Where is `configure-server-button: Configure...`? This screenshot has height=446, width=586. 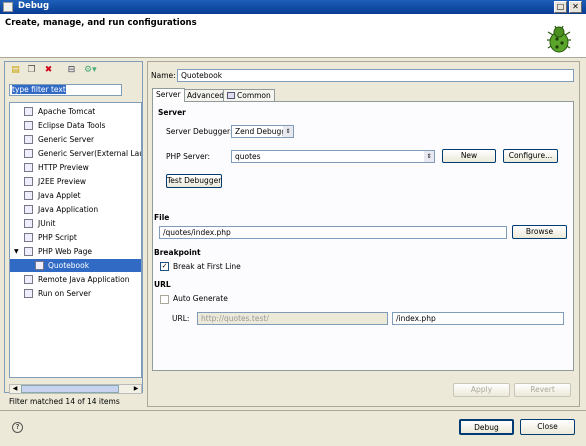
configure-server-button: Configure... is located at coordinates (530, 156).